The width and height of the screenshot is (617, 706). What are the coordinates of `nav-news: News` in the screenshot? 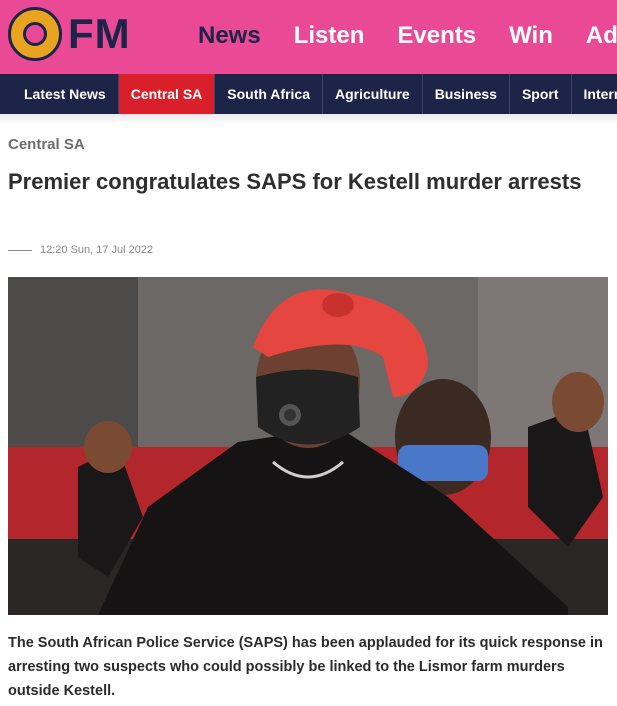 It's located at (229, 36).